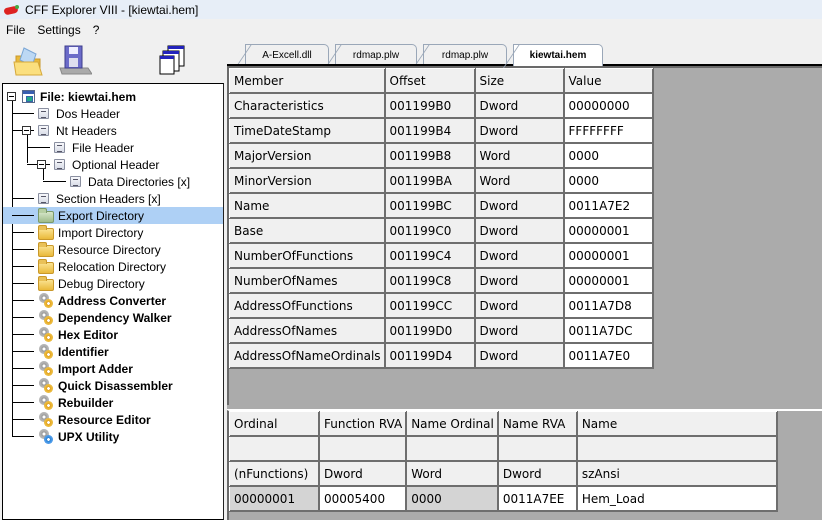 The image size is (822, 520). Describe the element at coordinates (608, 331) in the screenshot. I see `value-cell: 0011A7DC` at that location.